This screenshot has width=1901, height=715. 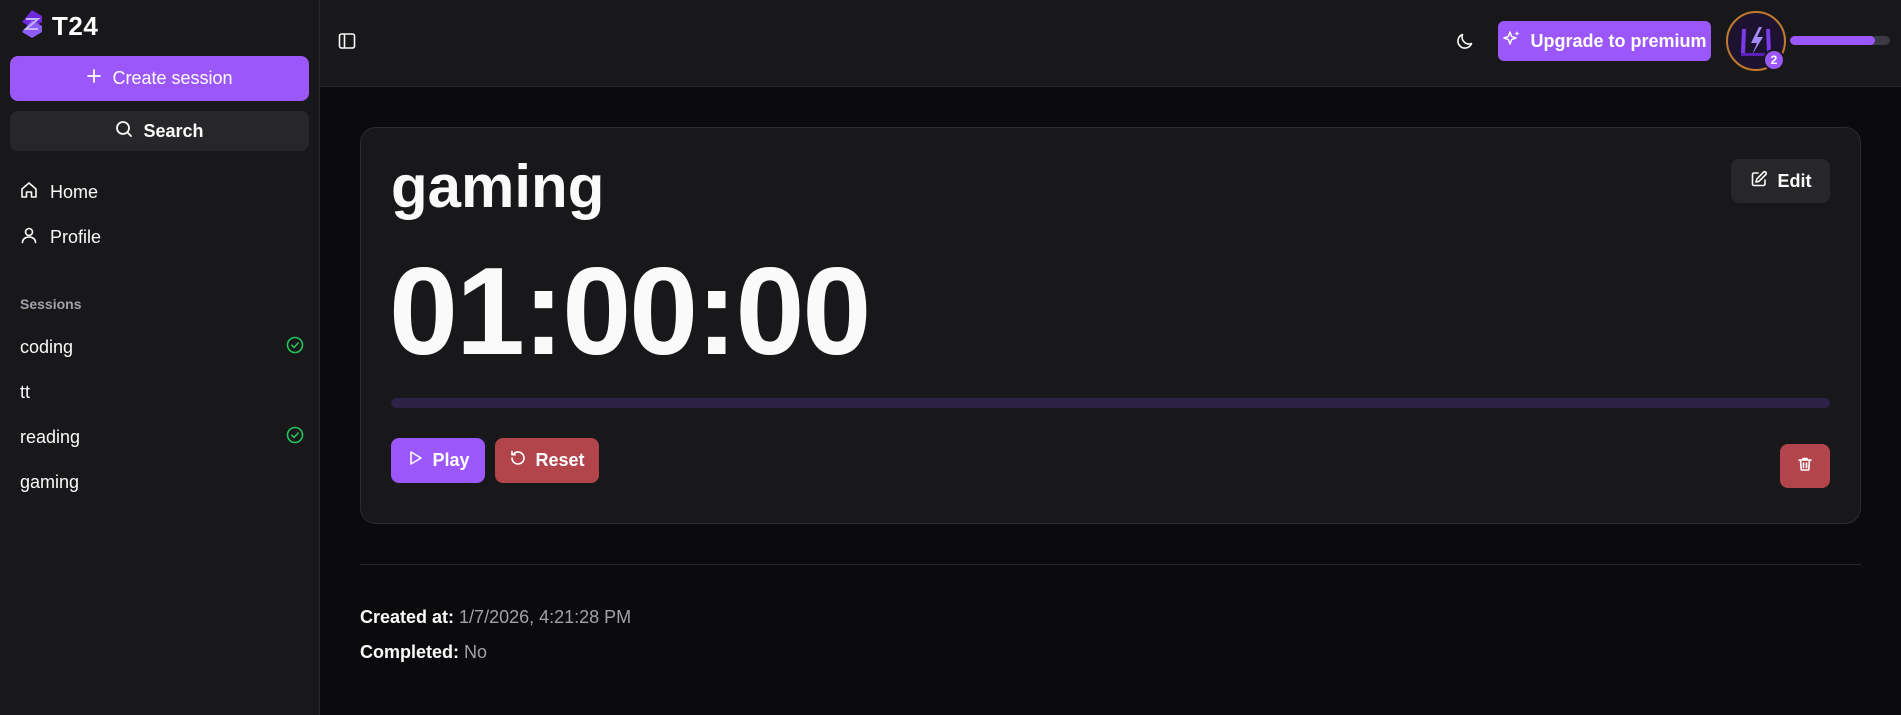 What do you see at coordinates (29, 192) in the screenshot?
I see `home-icon` at bounding box center [29, 192].